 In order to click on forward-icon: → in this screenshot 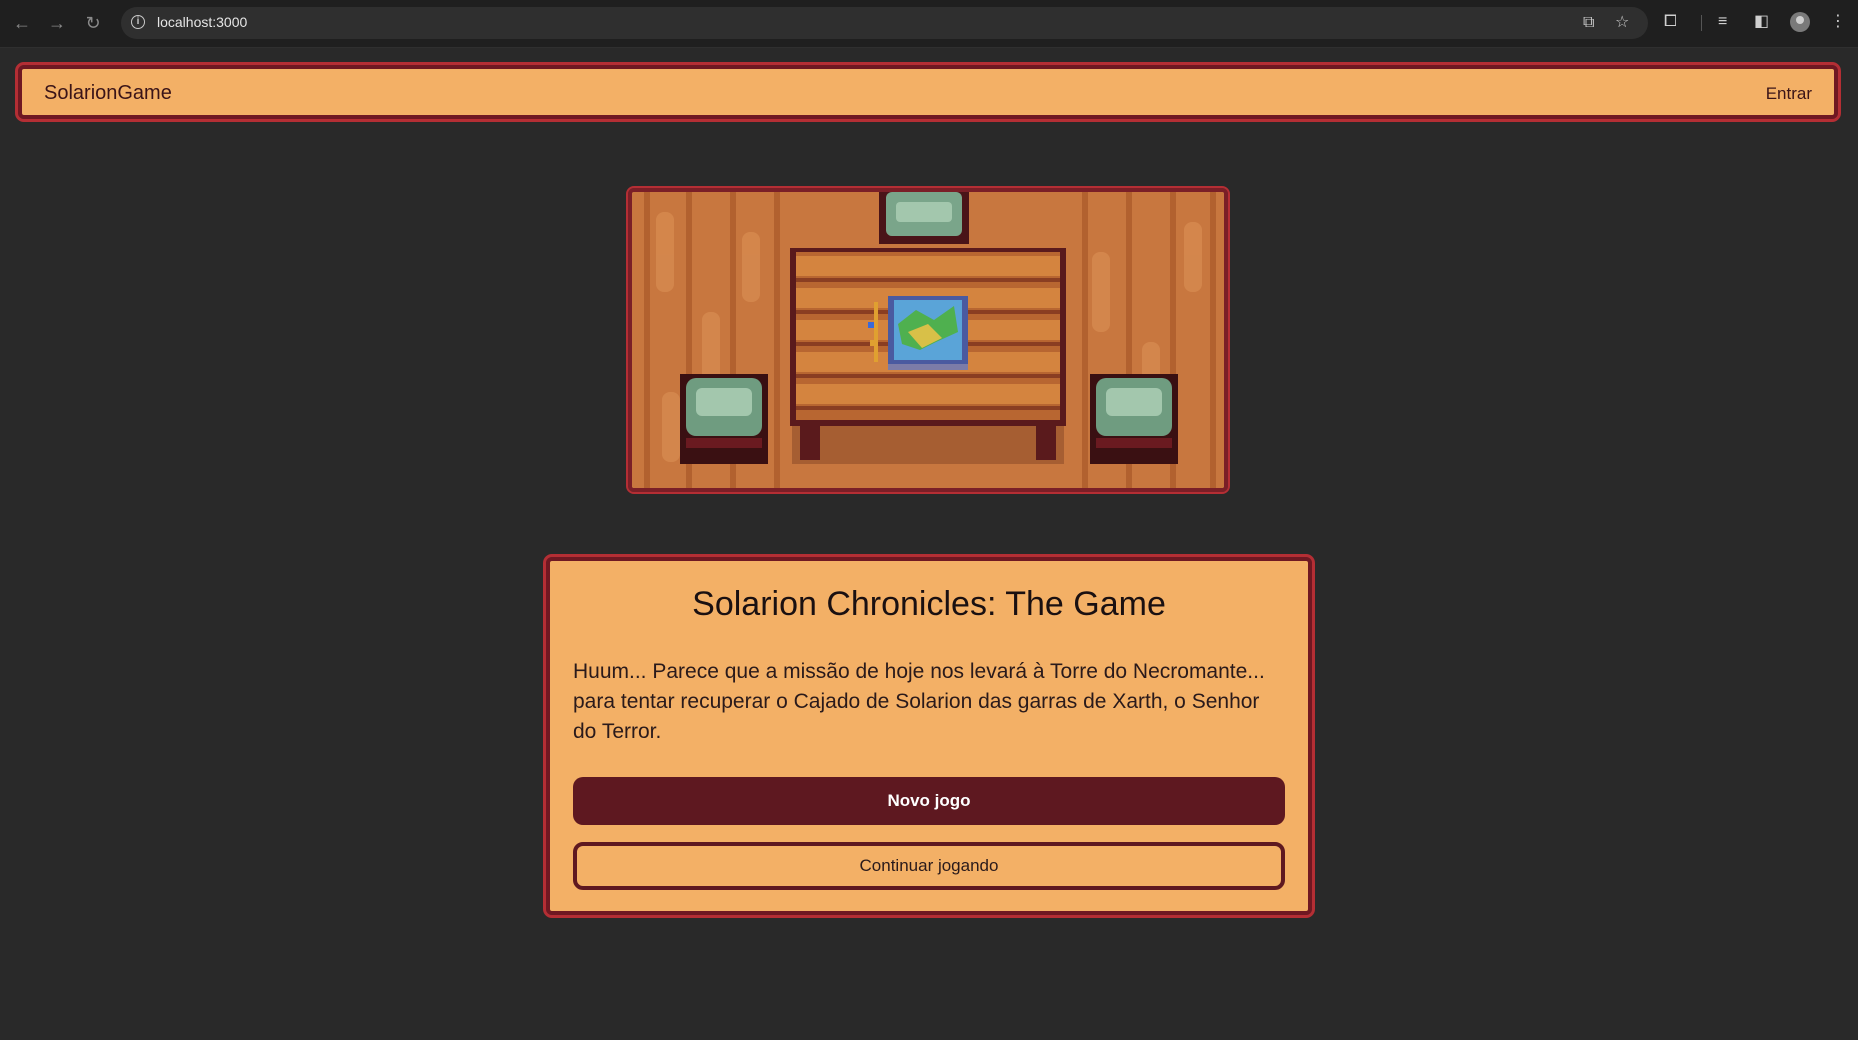, I will do `click(57, 23)`.